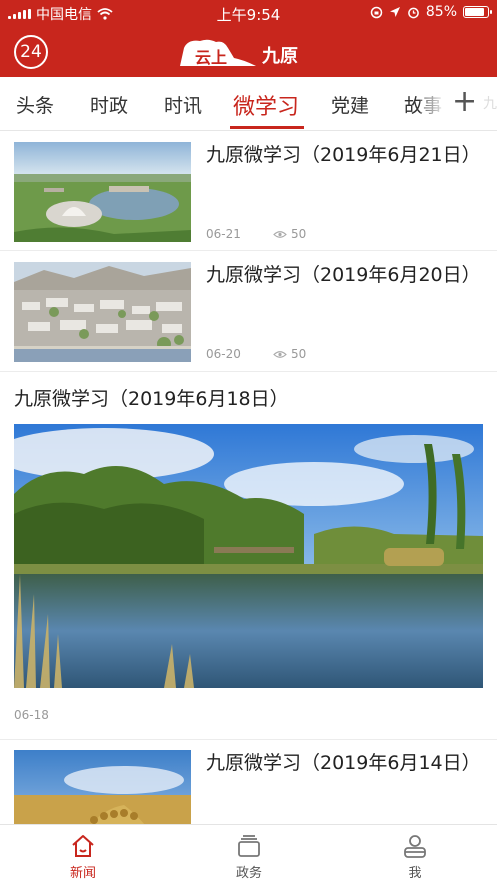 This screenshot has width=497, height=883. I want to click on location-icon, so click(394, 12).